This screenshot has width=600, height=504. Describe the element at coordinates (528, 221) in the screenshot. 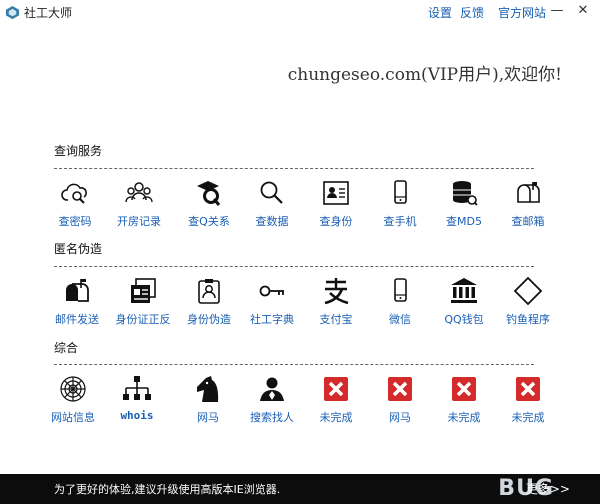

I see `tool-label: 查邮箱` at that location.